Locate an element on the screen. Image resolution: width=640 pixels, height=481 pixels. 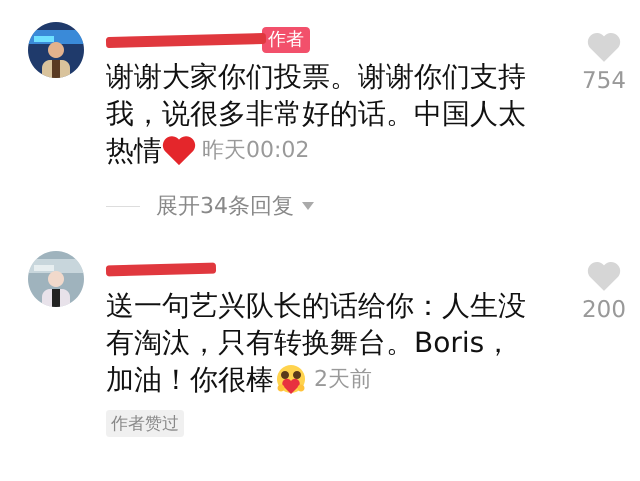
comment-text: 有淘汰，只有转换舞台。Boris， is located at coordinates (309, 343).